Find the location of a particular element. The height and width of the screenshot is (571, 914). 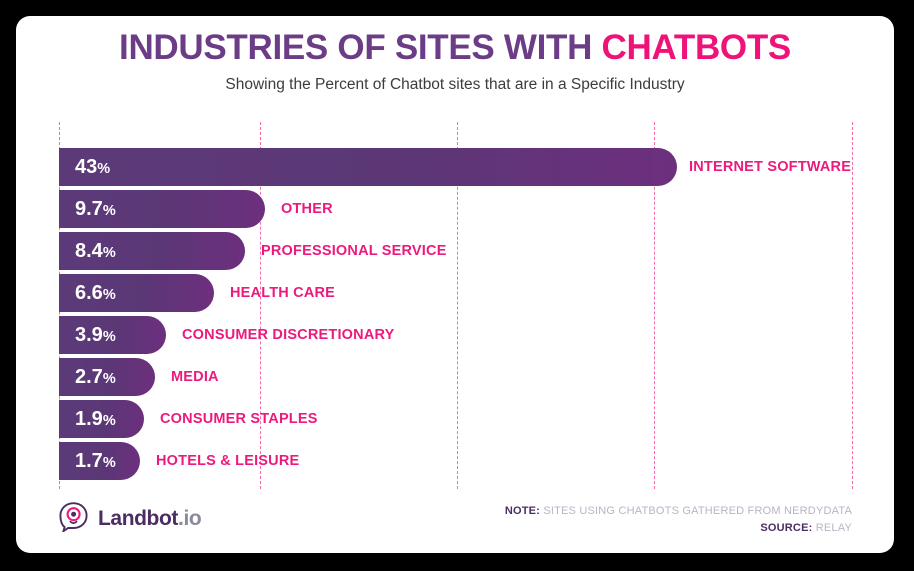

source-value: RELAY is located at coordinates (833, 528).